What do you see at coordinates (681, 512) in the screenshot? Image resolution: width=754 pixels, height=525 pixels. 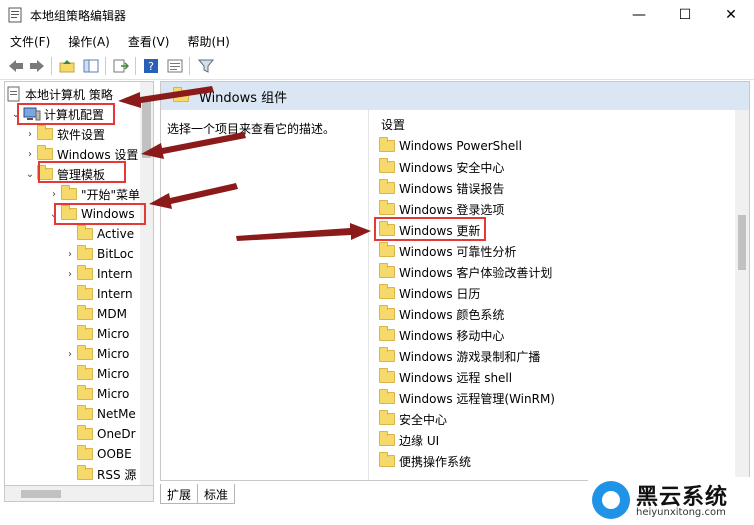 I see `watermark-url: heiyunxitong.com` at bounding box center [681, 512].